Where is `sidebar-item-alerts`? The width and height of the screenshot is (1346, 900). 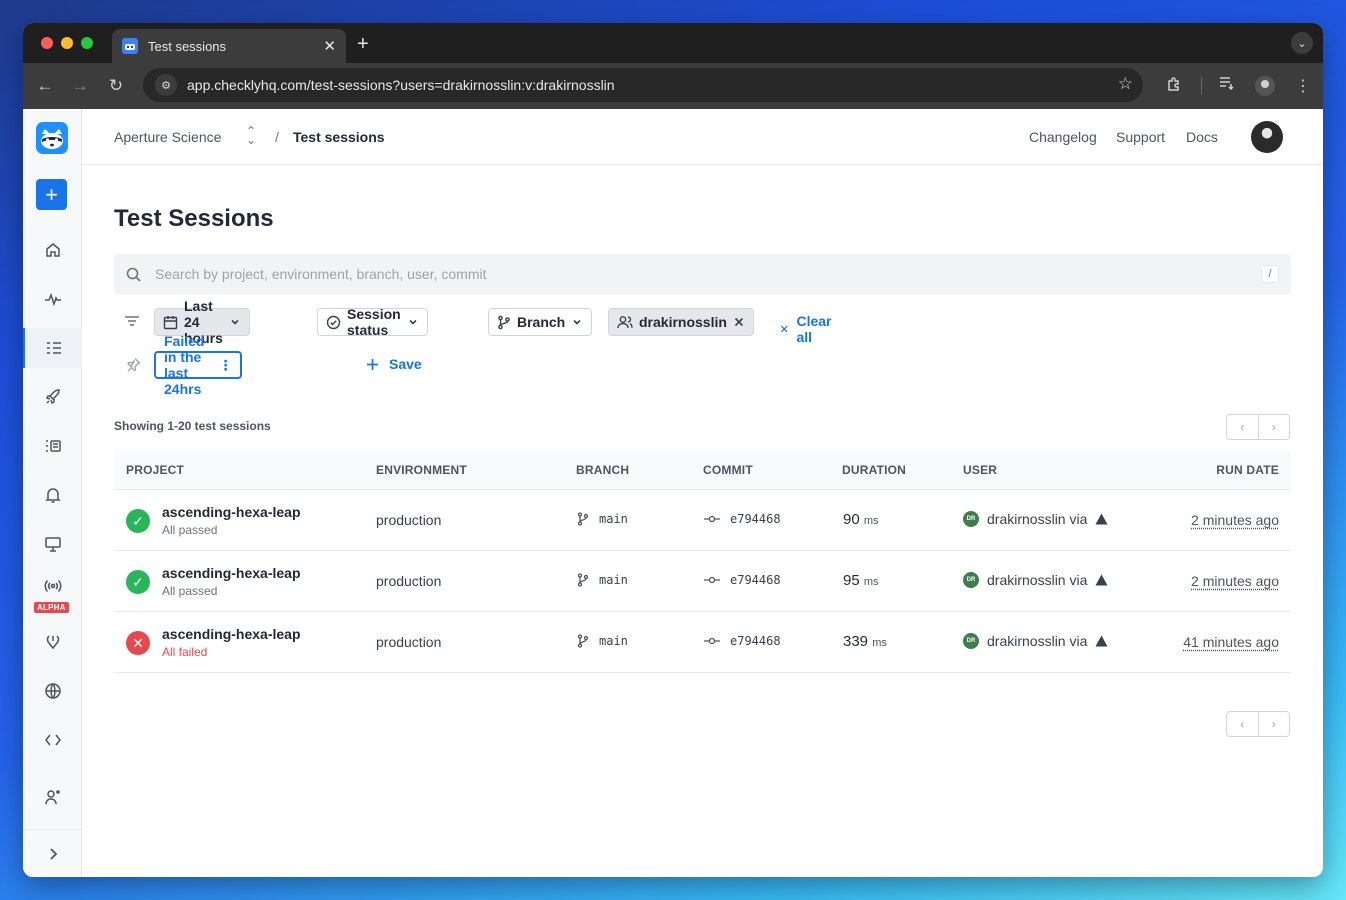
sidebar-item-alerts is located at coordinates (52, 495).